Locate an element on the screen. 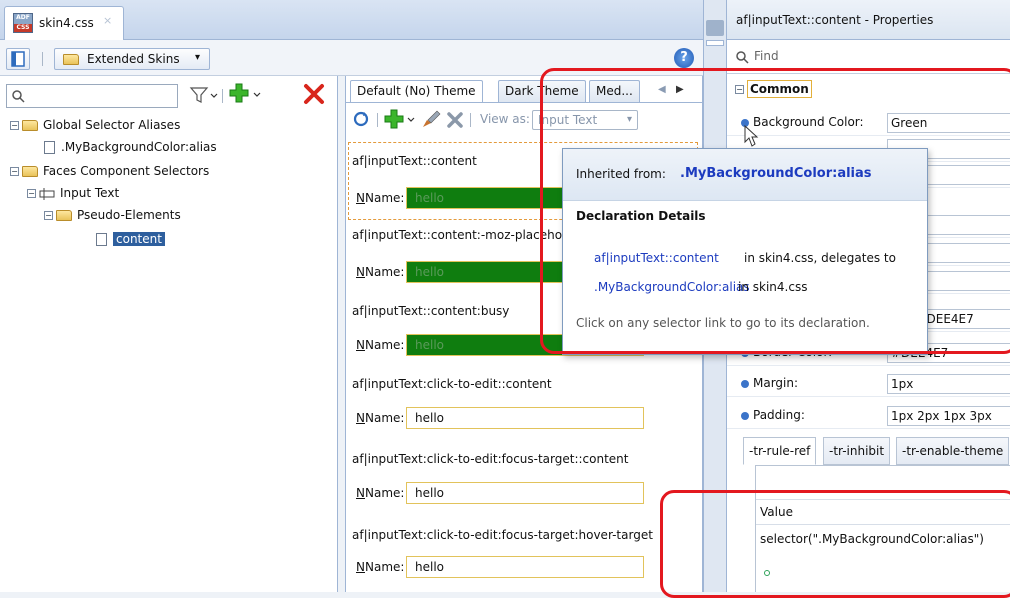  preview-selector-title: af|inputText::content:-moz-placeholder is located at coordinates (469, 235).